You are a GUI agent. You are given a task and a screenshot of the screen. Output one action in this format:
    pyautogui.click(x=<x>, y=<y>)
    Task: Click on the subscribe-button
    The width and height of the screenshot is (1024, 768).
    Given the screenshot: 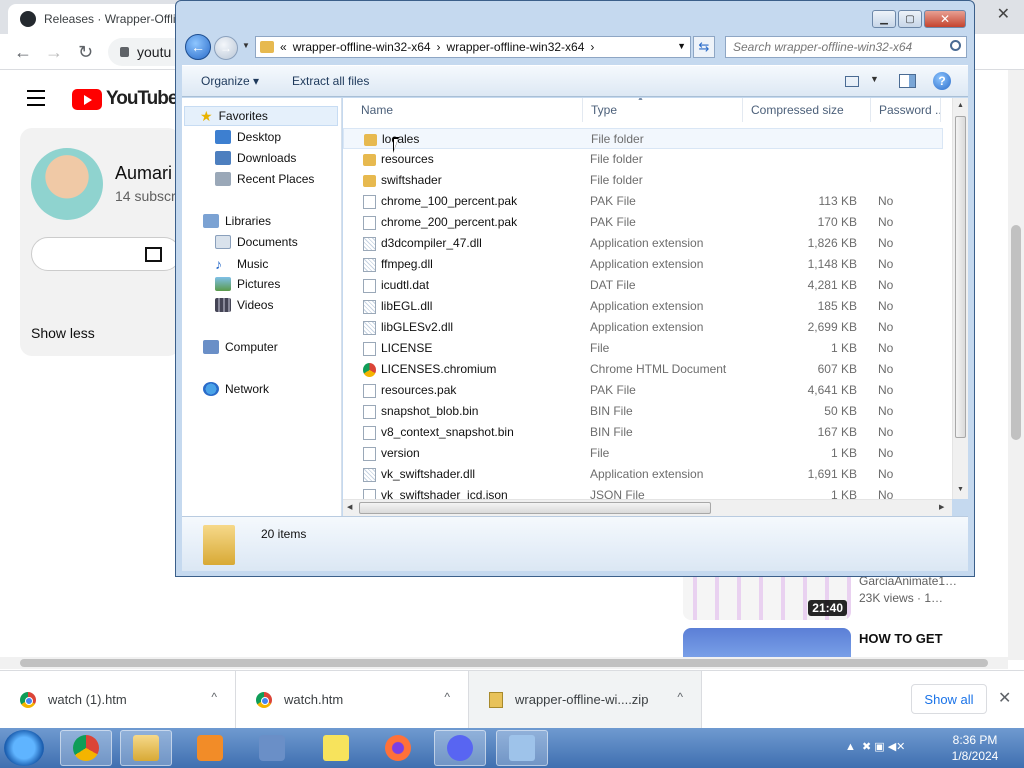 What is the action you would take?
    pyautogui.click(x=106, y=254)
    